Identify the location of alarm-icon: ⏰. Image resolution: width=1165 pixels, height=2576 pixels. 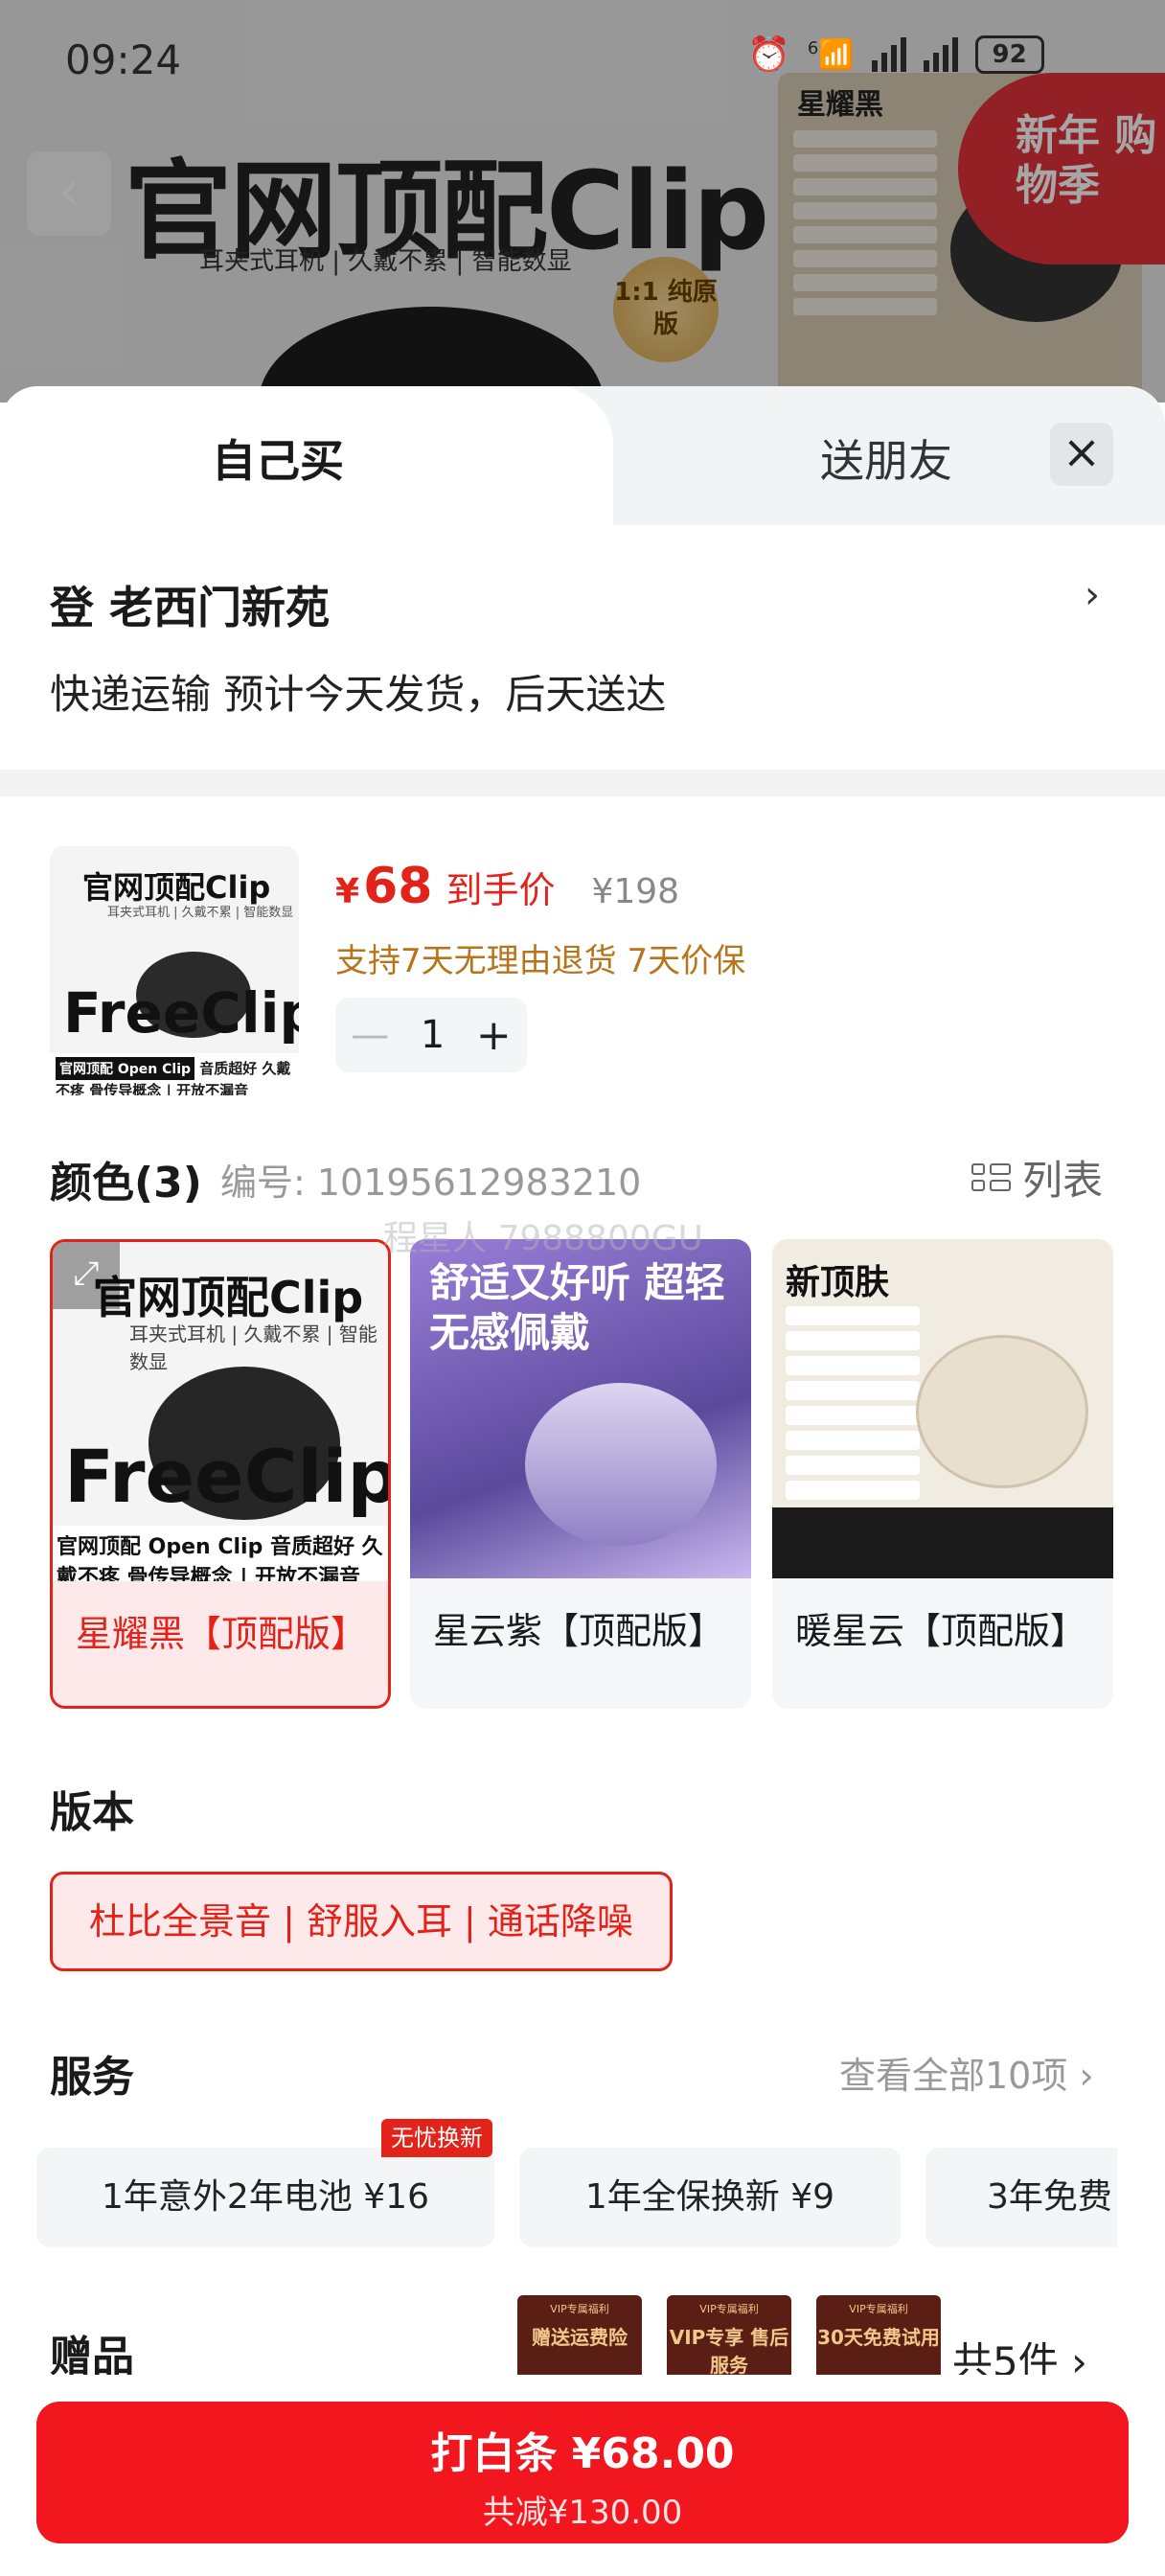
(768, 55).